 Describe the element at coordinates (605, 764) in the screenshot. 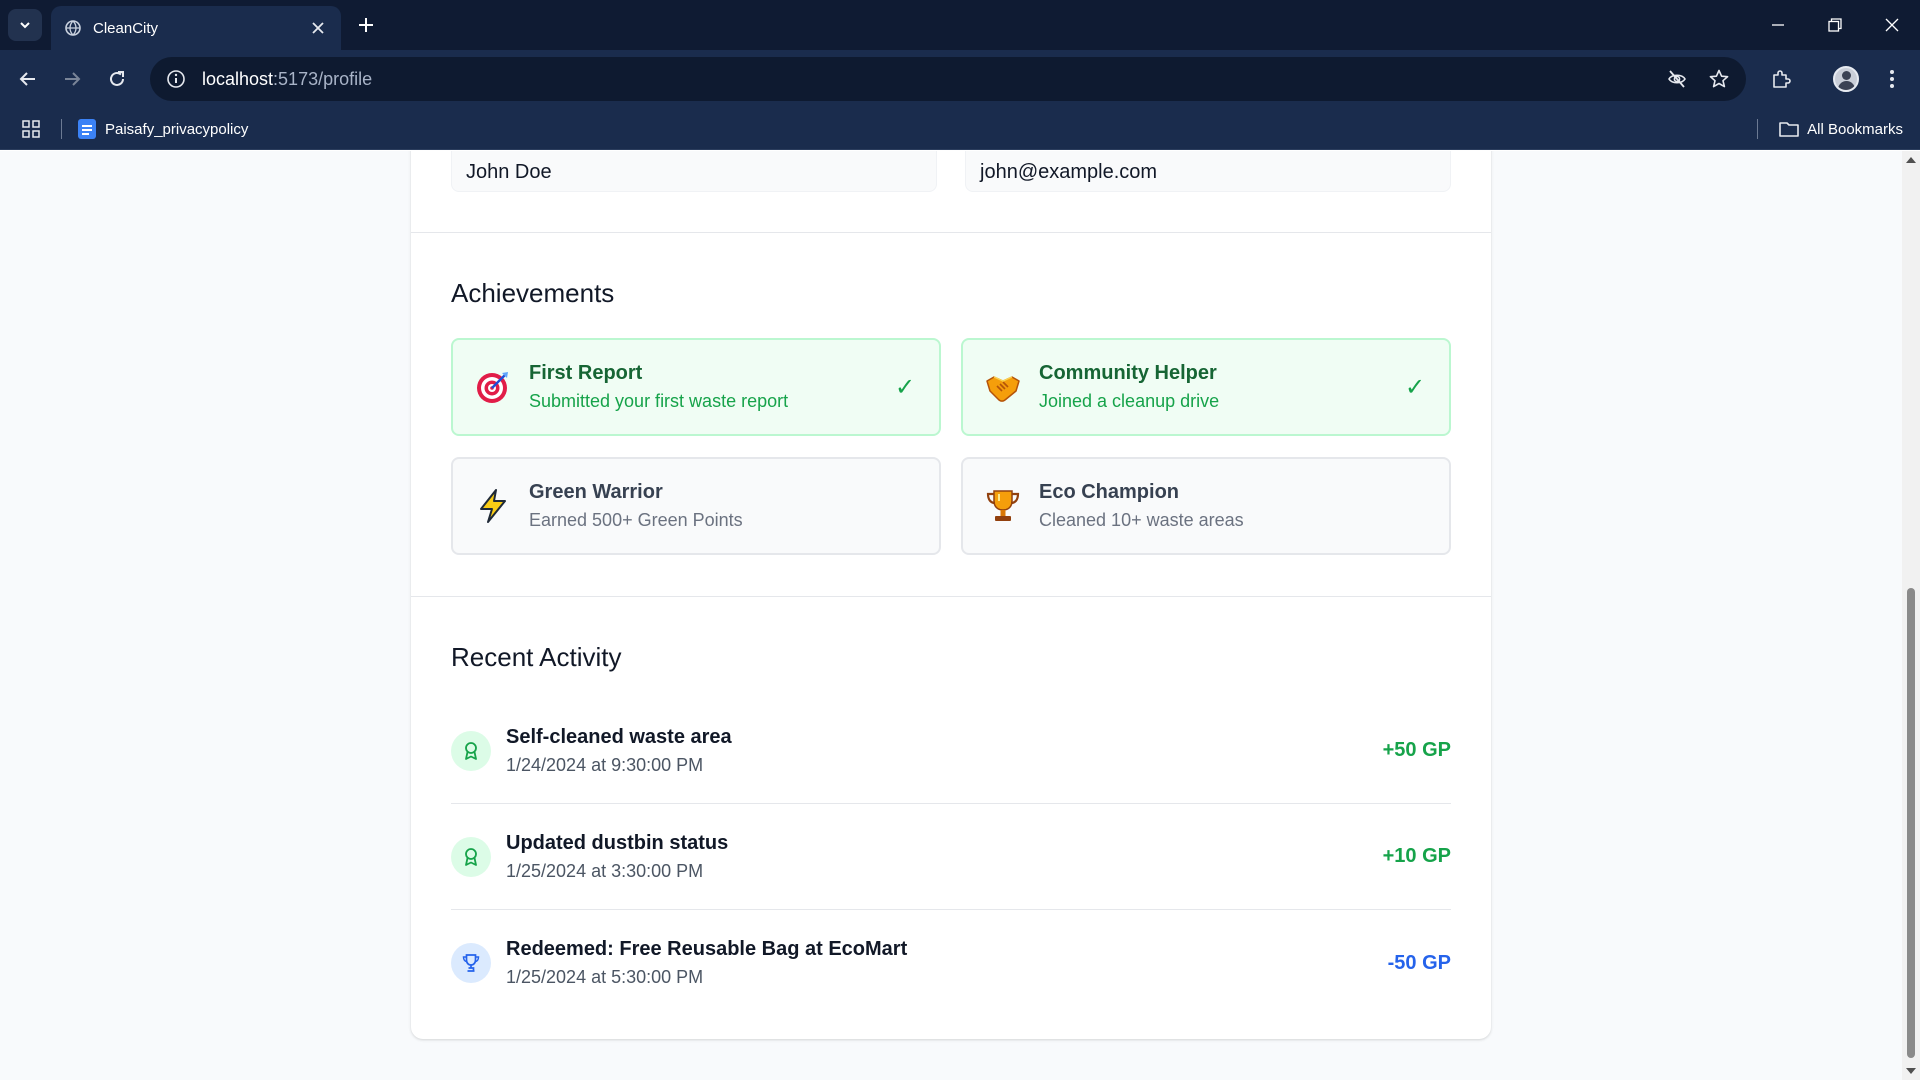

I see `activity-date: 1/24/2024 at 9:30:00 PM` at that location.